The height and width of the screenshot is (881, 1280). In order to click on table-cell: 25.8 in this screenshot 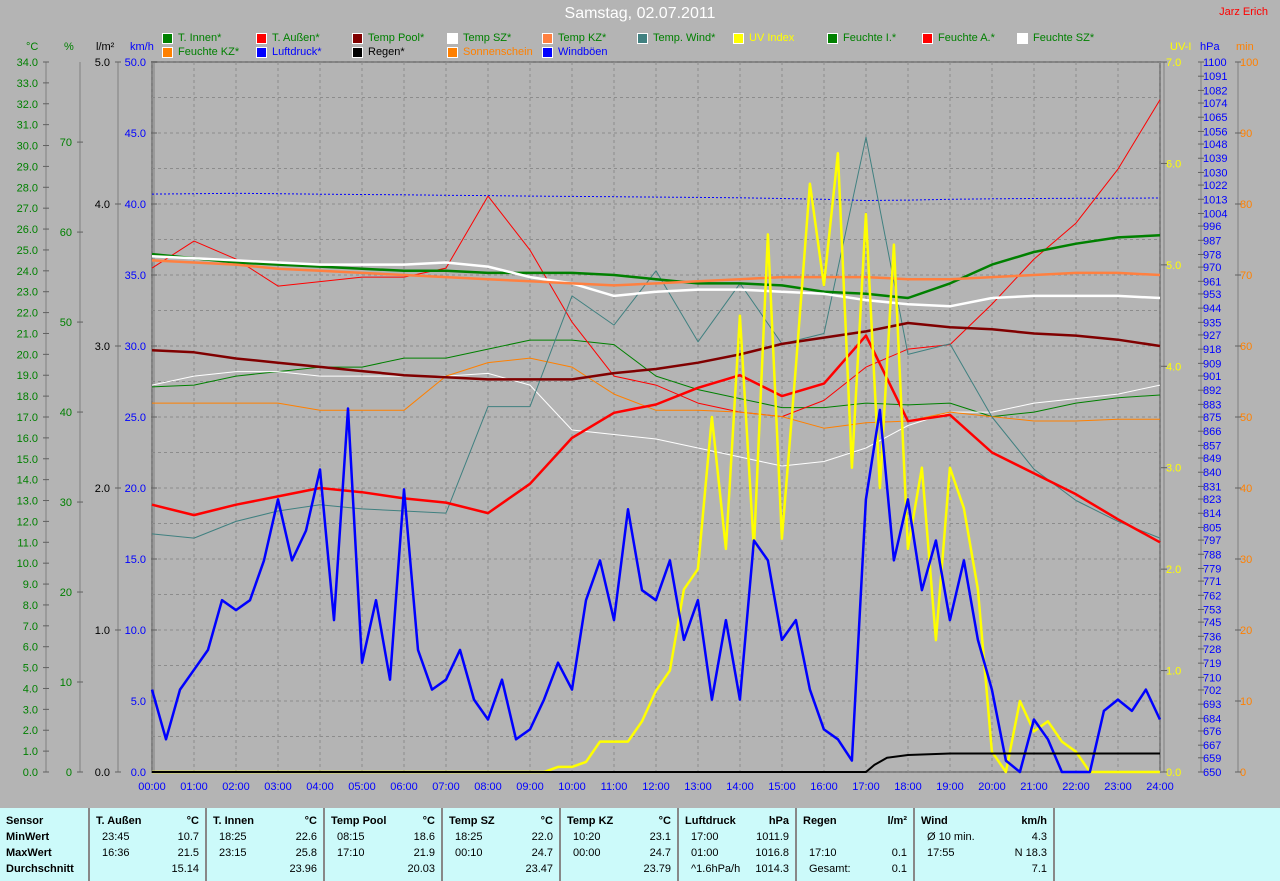, I will do `click(306, 853)`.